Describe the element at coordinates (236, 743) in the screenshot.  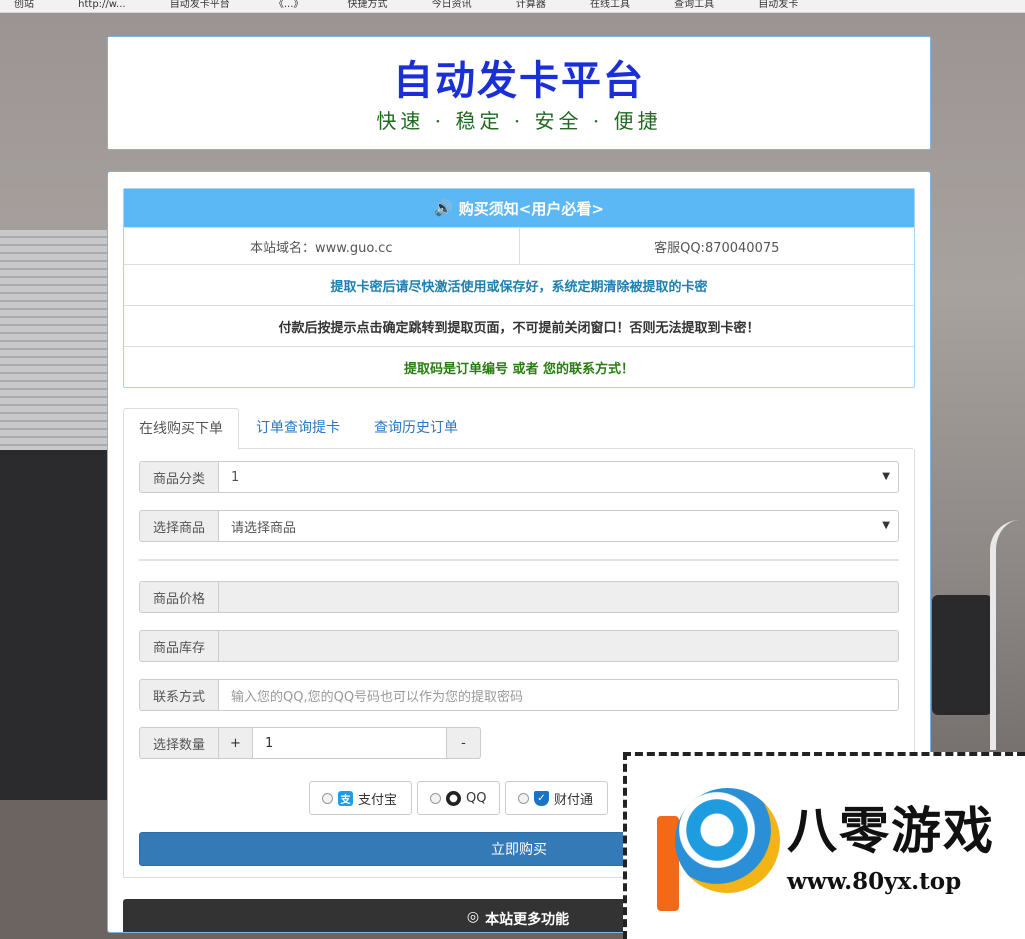
I see `quantity-plus-button: +` at that location.